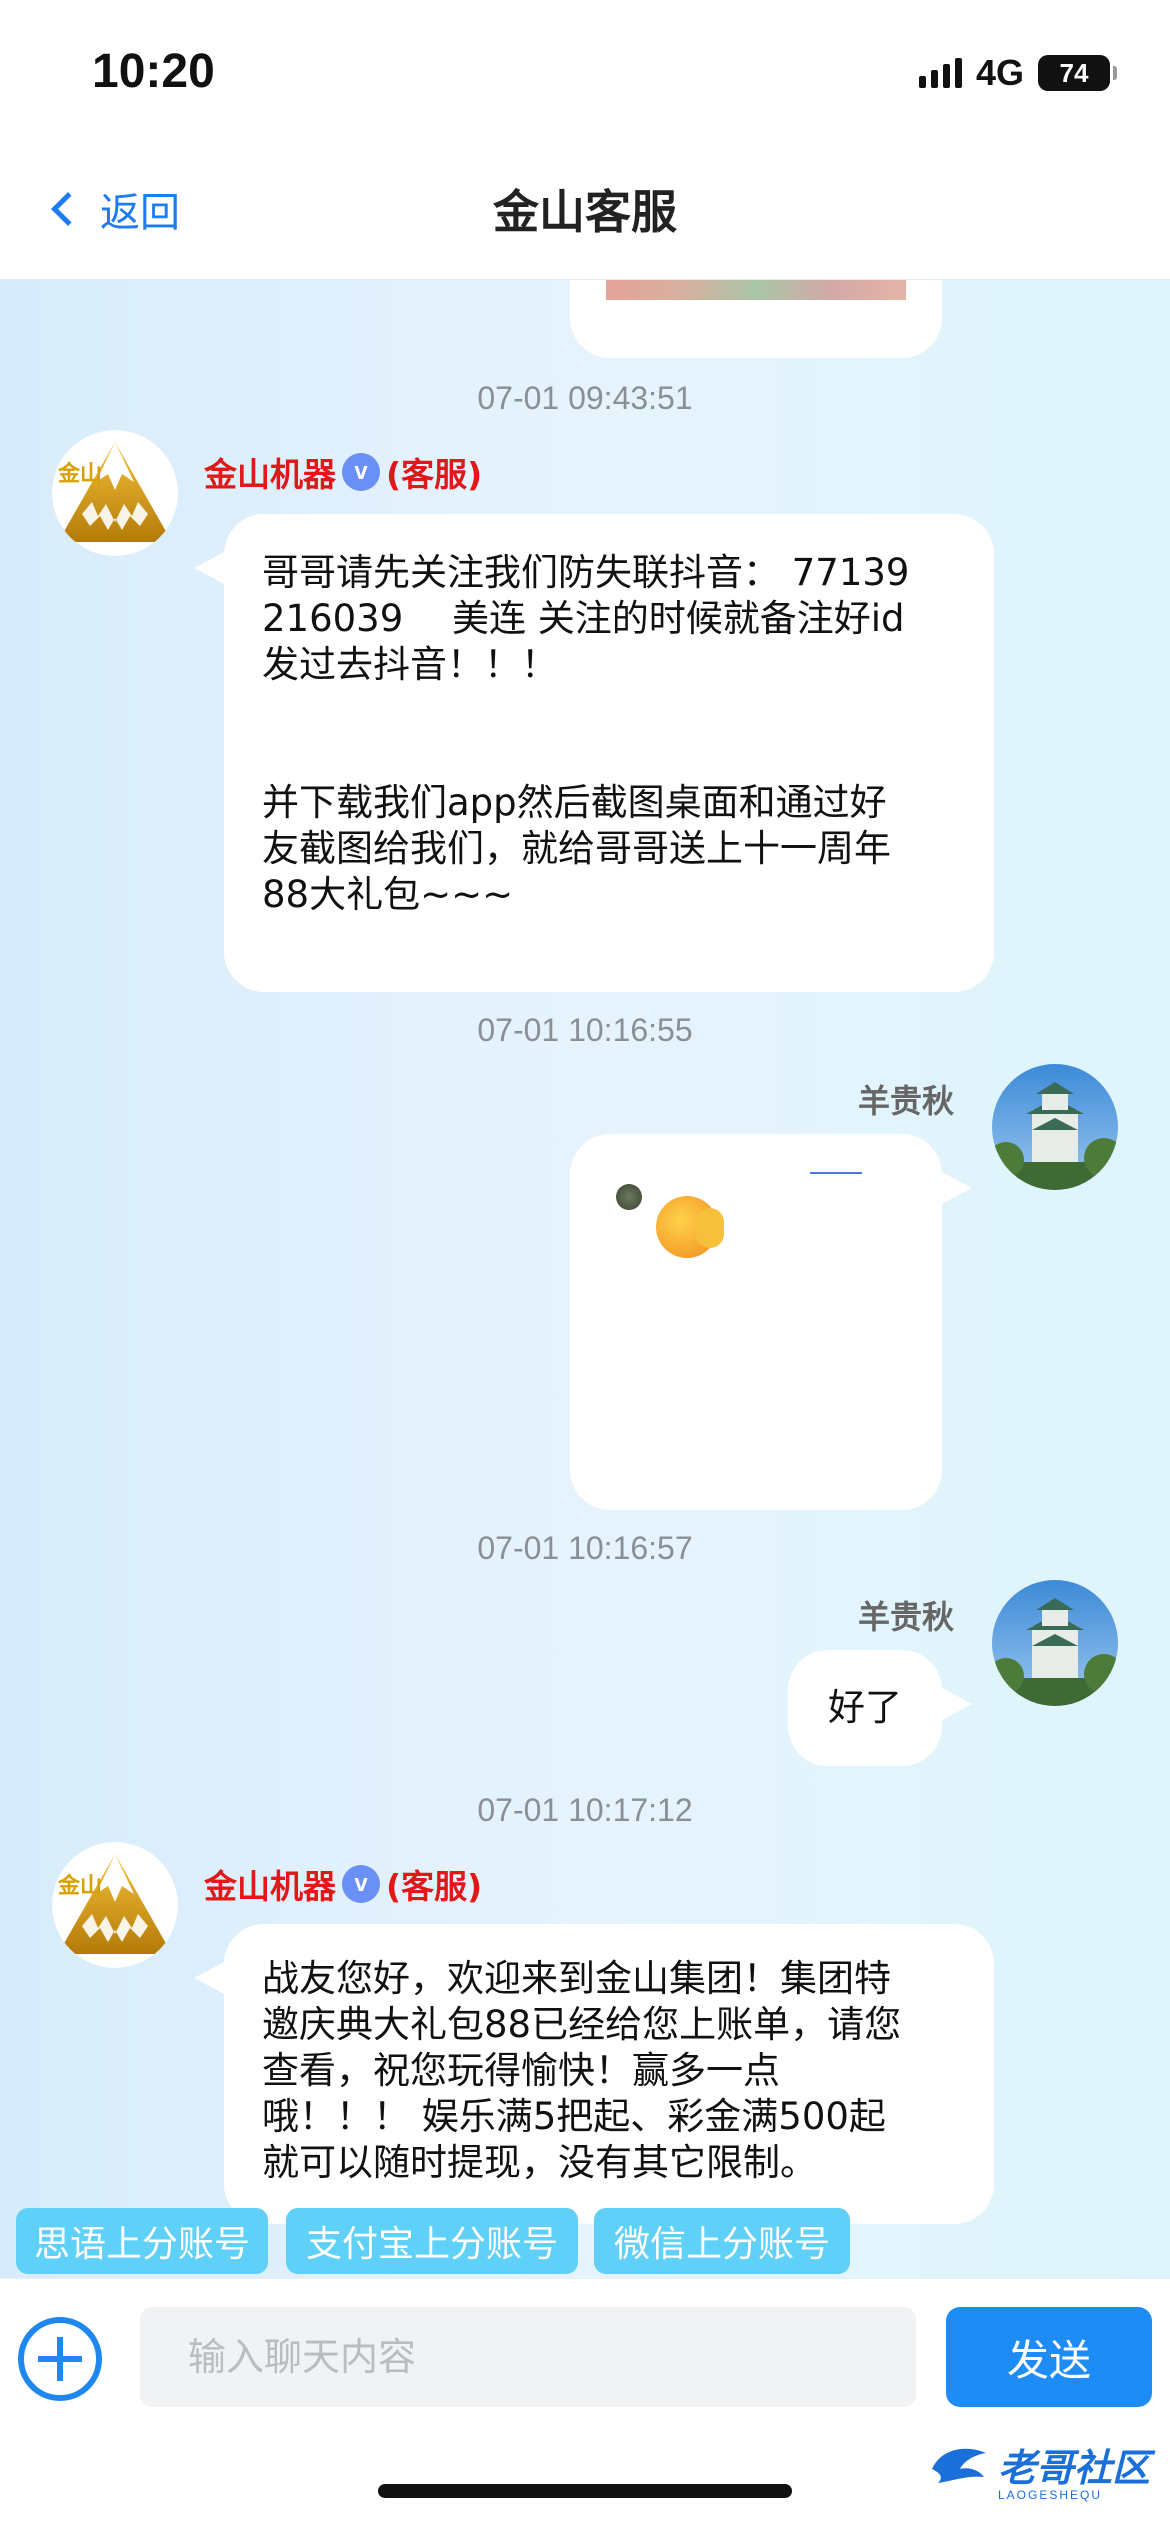  I want to click on message-text: 好了, so click(865, 1707).